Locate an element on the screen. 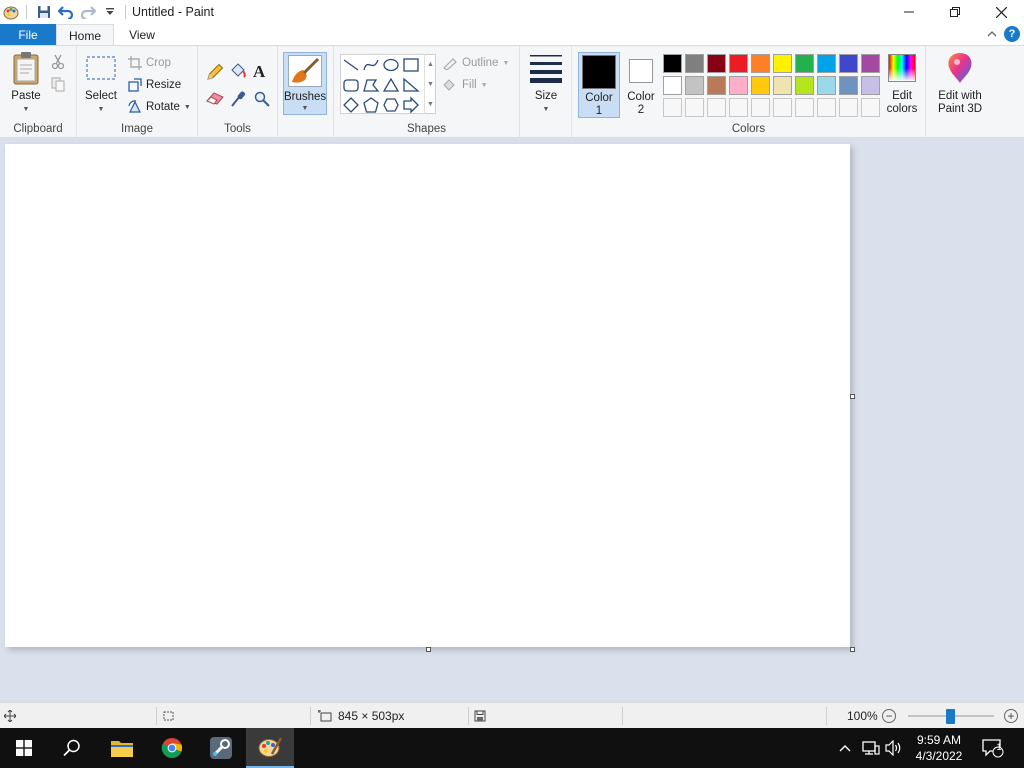 The height and width of the screenshot is (768, 1024). zoom-in-button: + is located at coordinates (1011, 716).